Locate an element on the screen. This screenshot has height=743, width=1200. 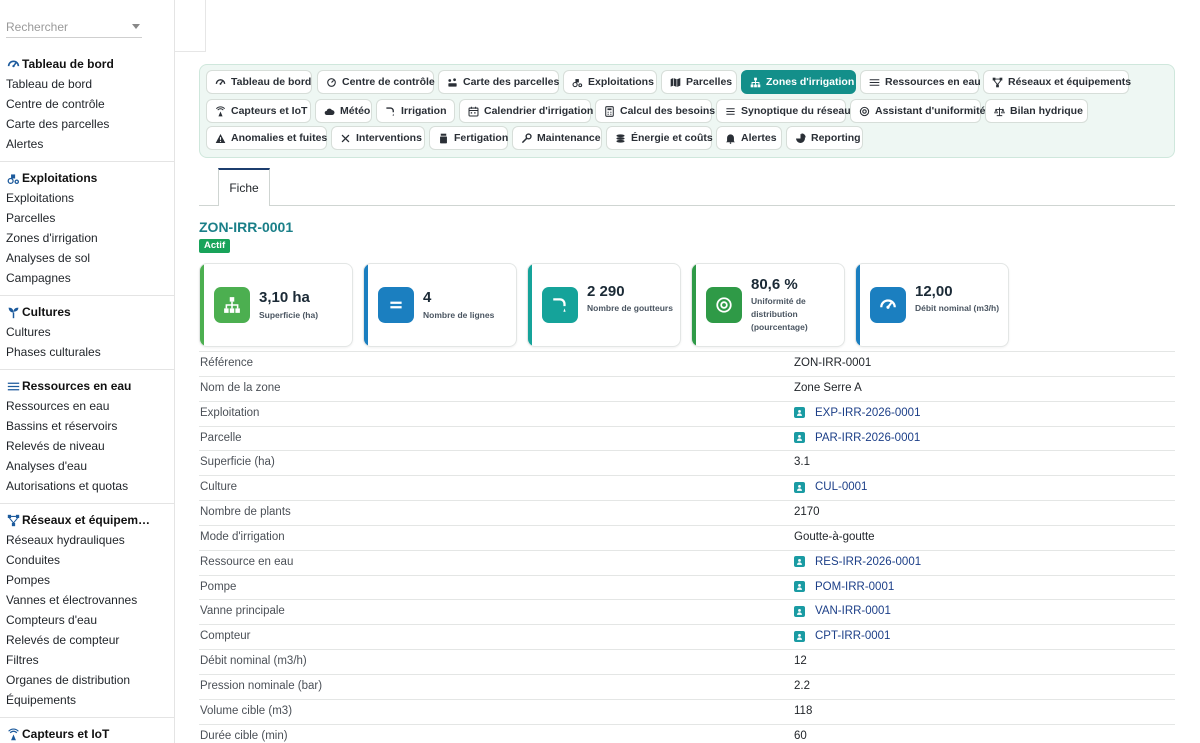
toolbar-button: Parcelles is located at coordinates (699, 82).